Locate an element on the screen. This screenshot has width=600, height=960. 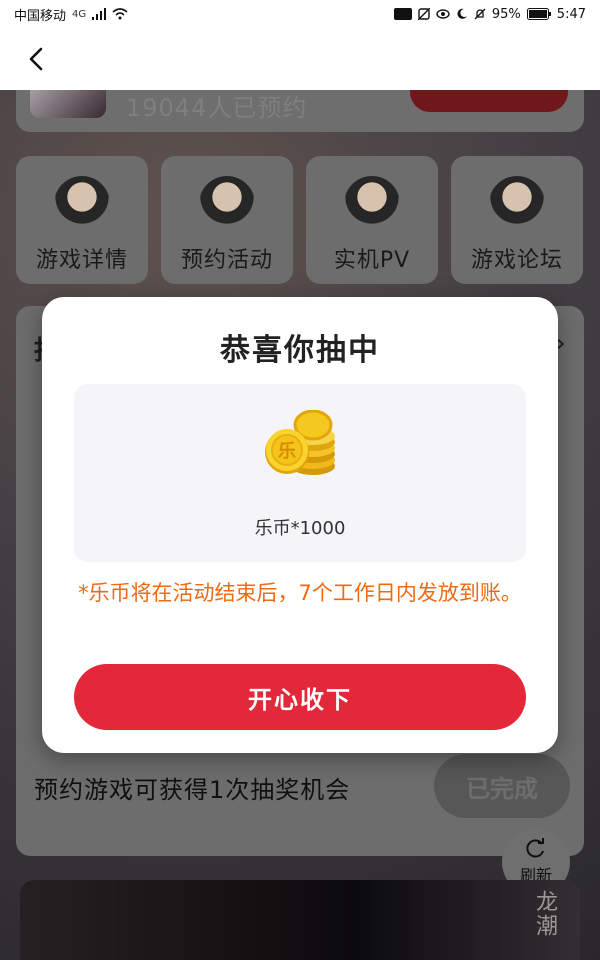
chevron-left-icon is located at coordinates (36, 59).